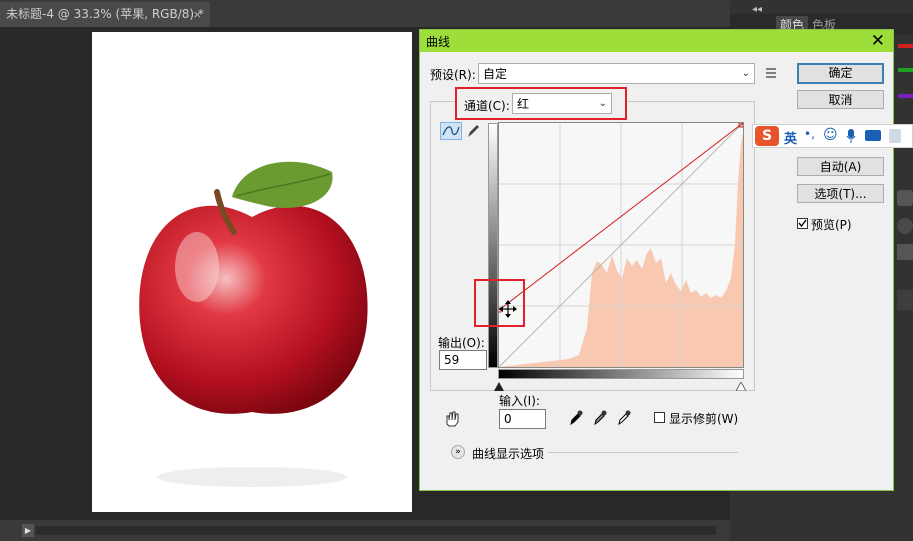 The width and height of the screenshot is (913, 541). I want to click on input-gradient-bar, so click(621, 374).